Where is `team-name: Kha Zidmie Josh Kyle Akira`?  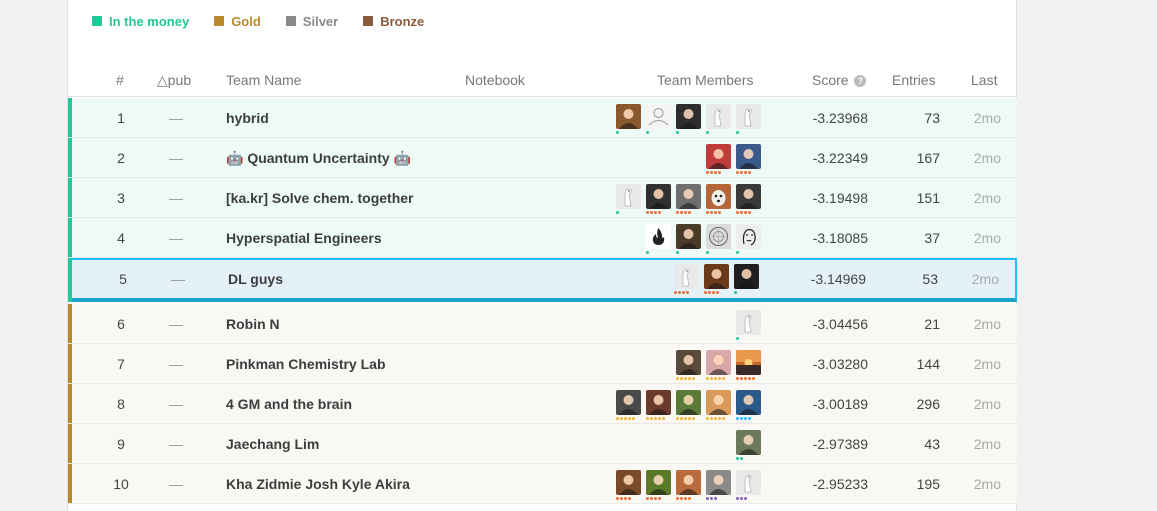
team-name: Kha Zidmie Josh Kyle Akira is located at coordinates (318, 484).